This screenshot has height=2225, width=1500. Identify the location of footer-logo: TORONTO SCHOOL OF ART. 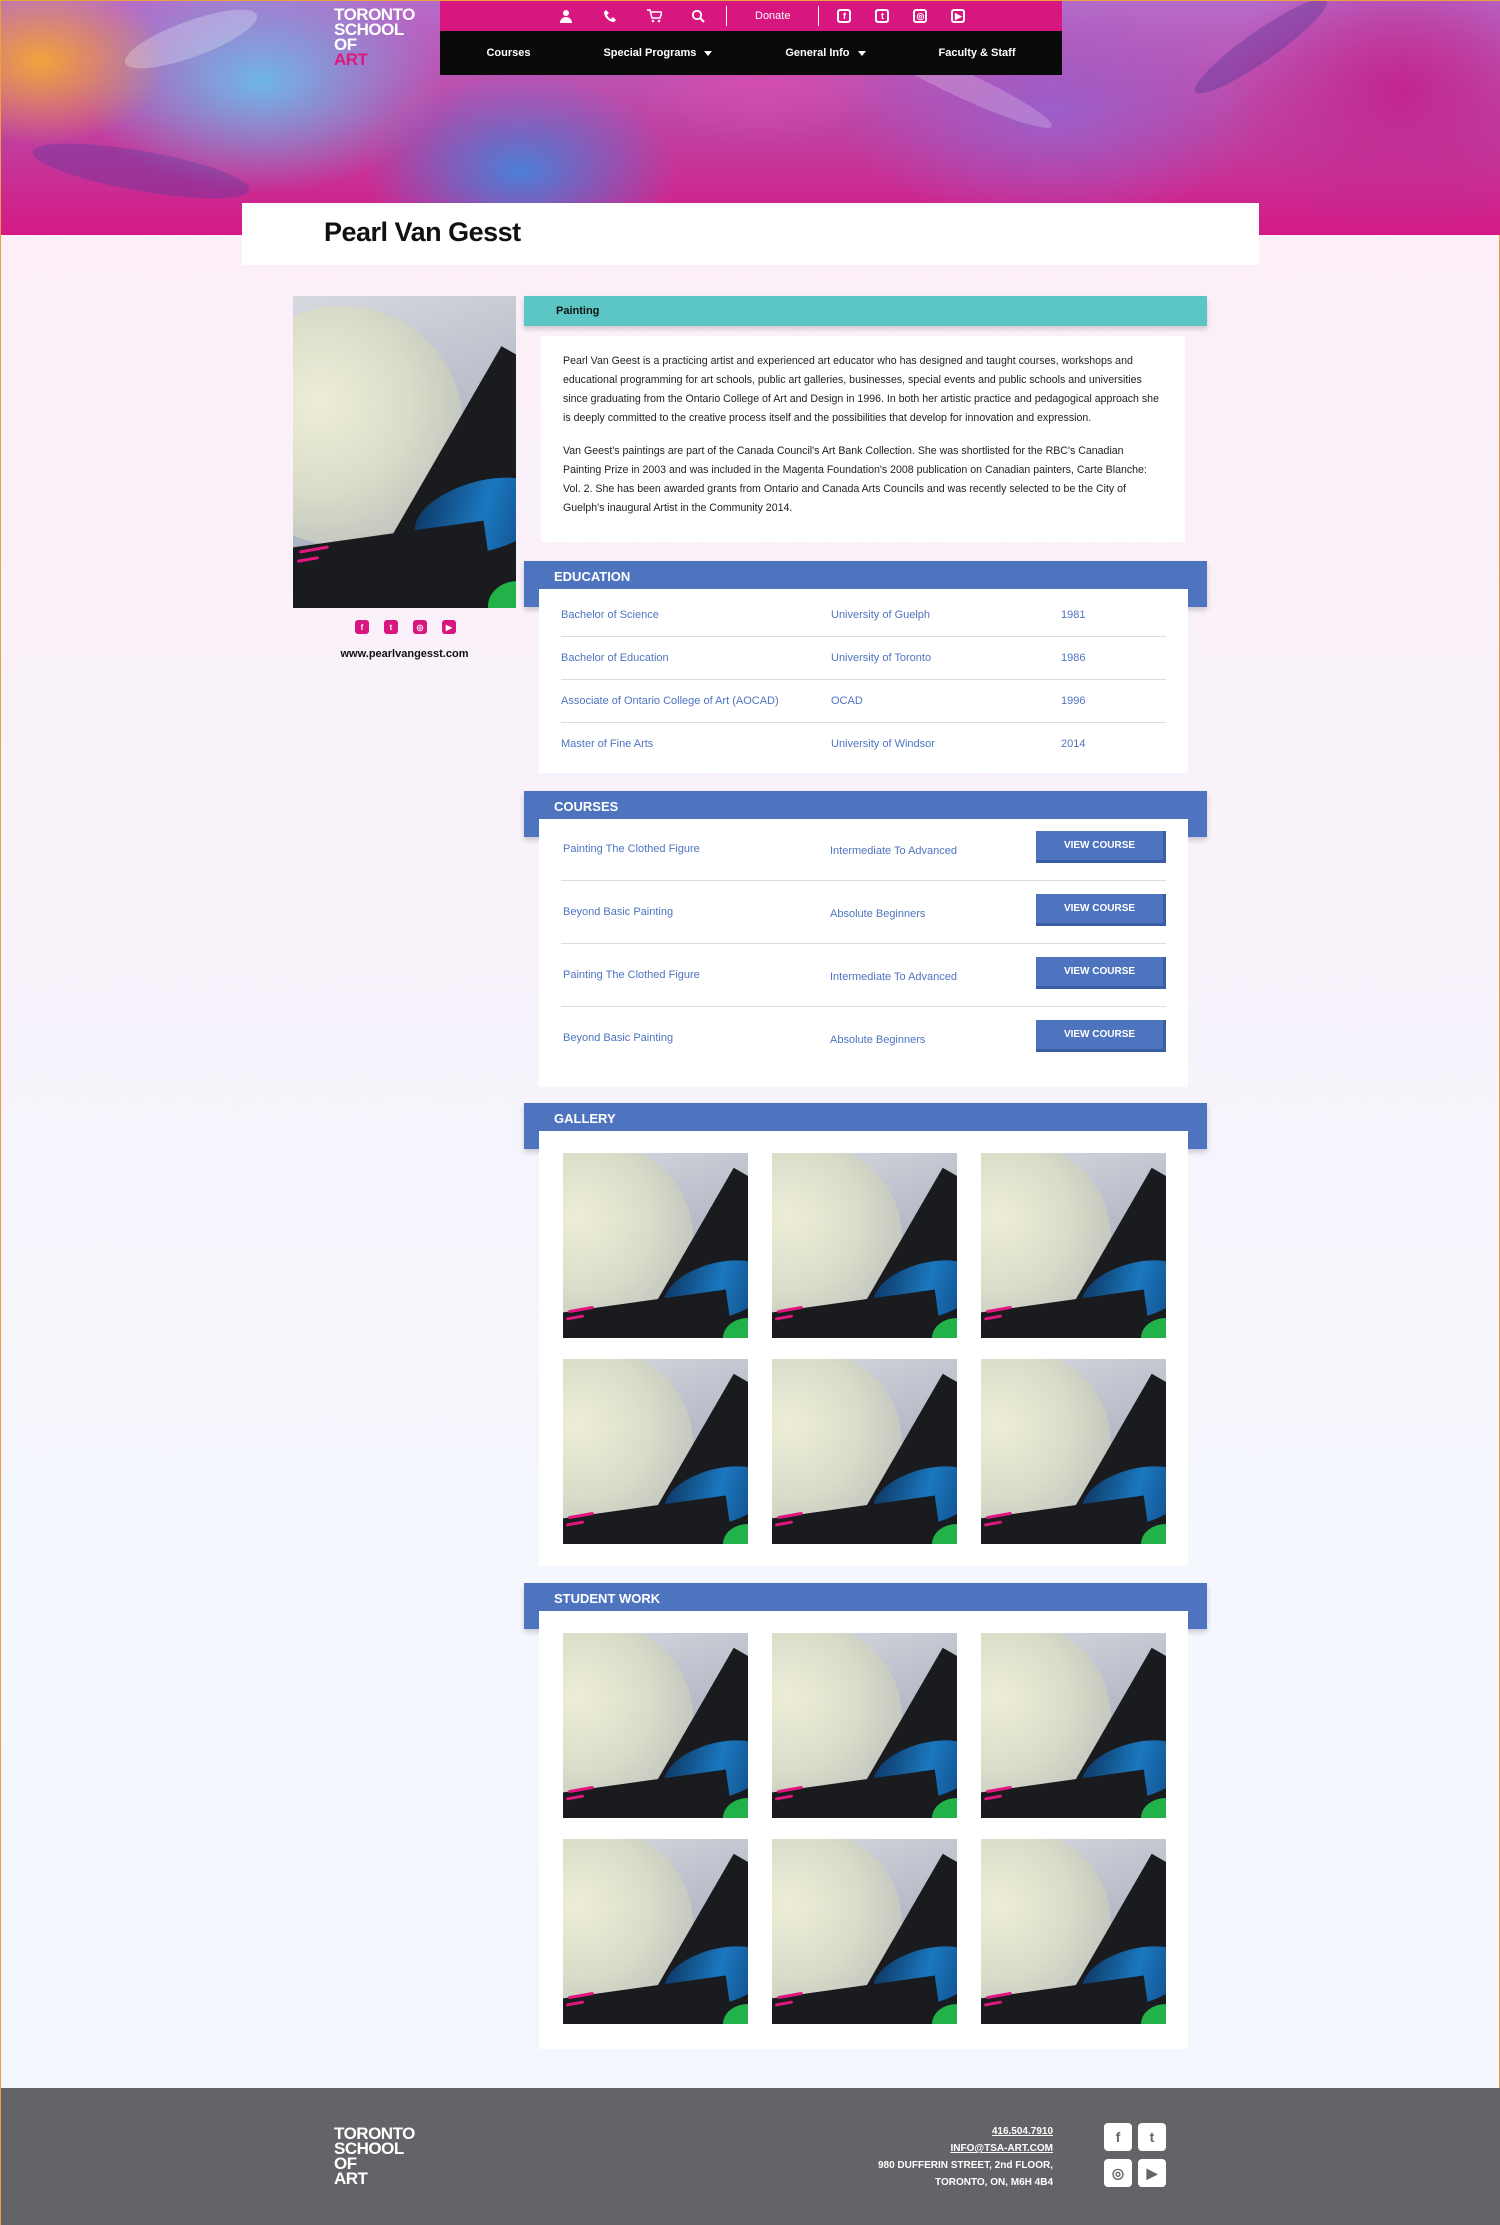
(374, 2156).